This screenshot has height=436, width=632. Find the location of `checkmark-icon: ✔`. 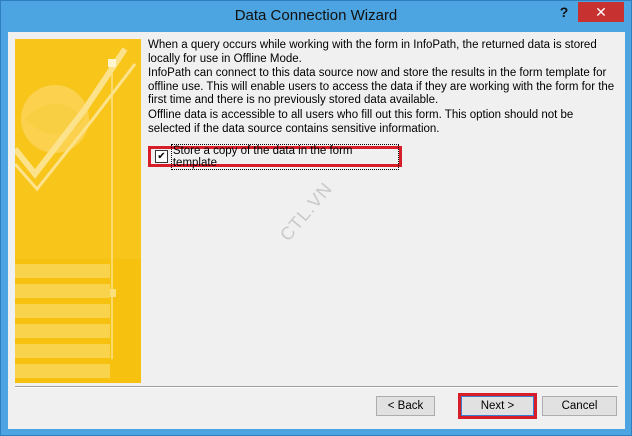

checkmark-icon: ✔ is located at coordinates (161, 156).